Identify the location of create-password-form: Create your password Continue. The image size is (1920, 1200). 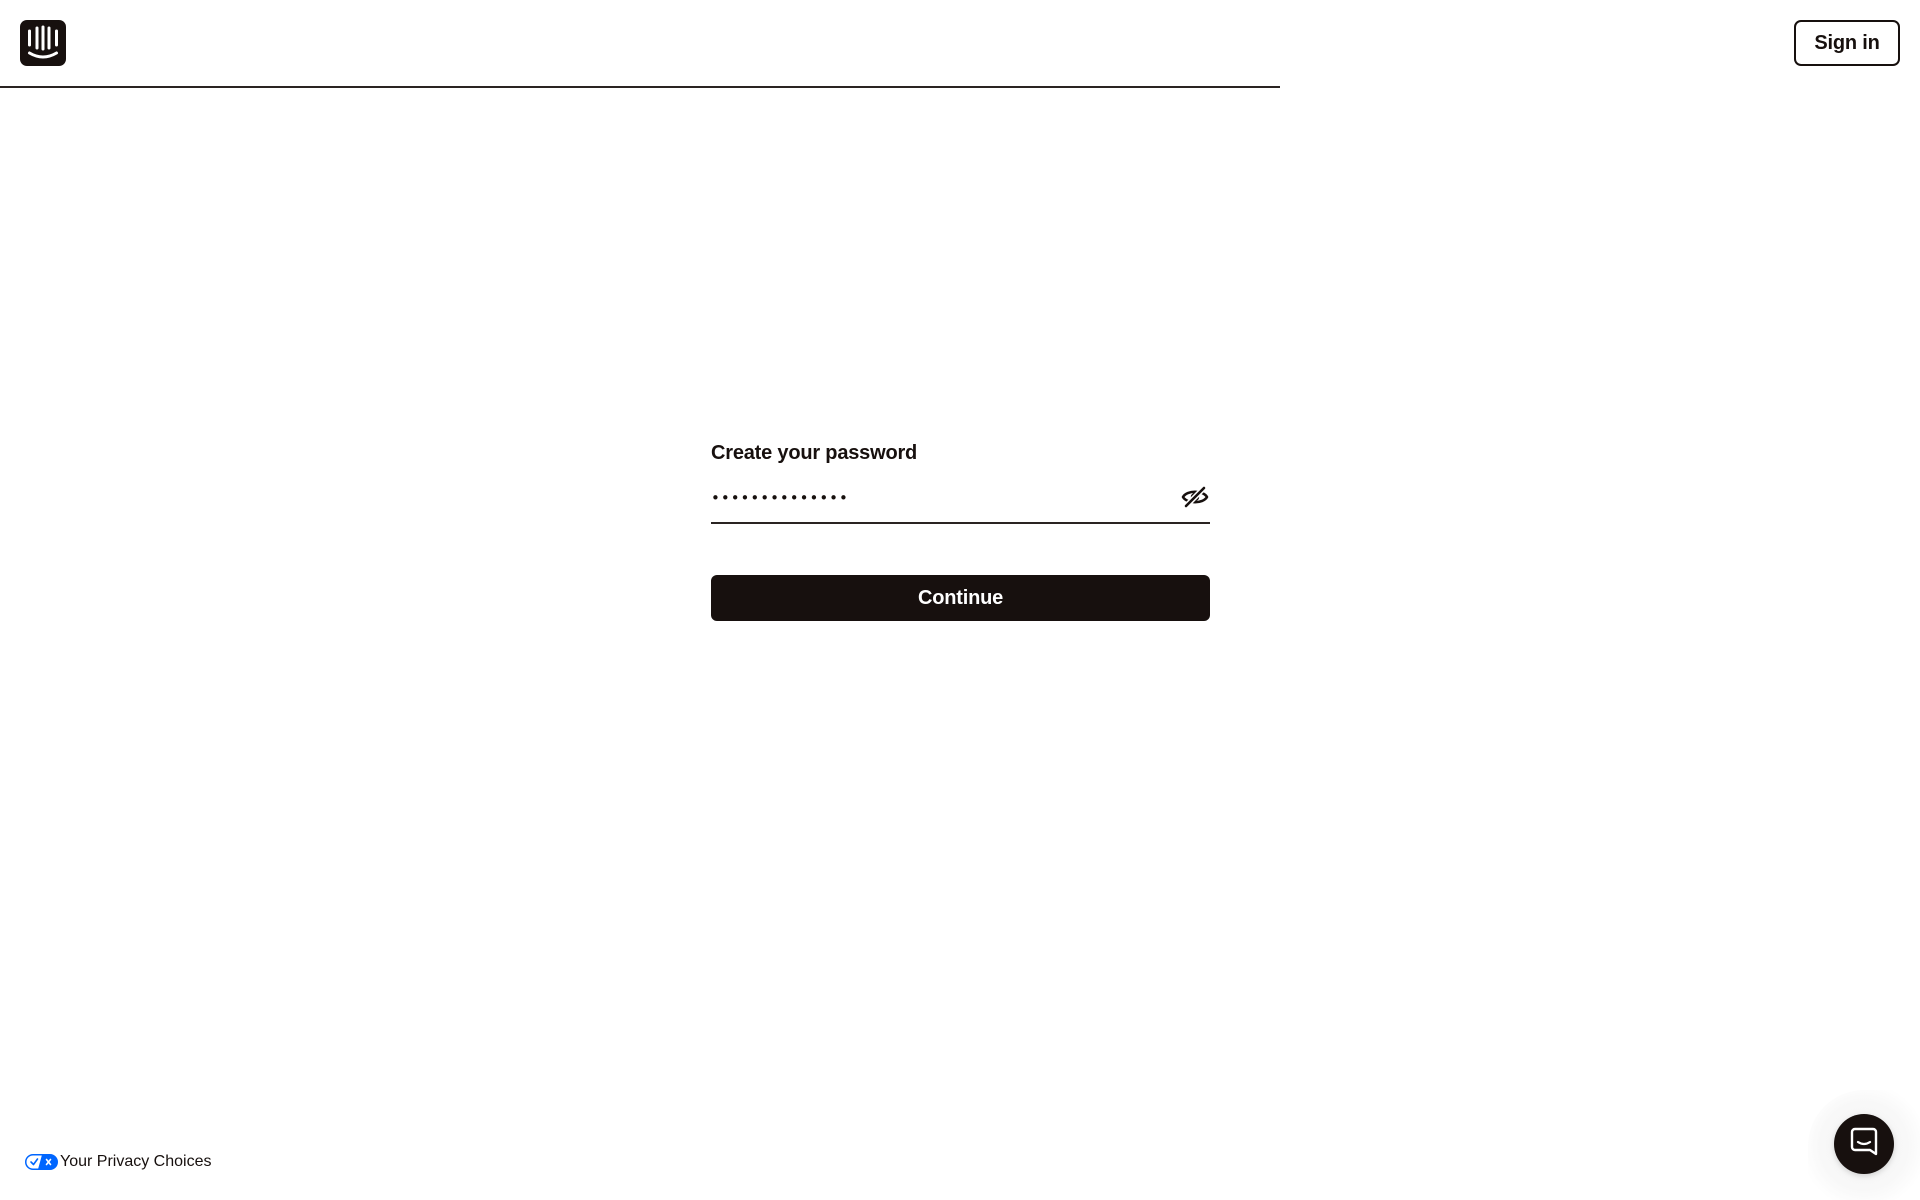
(960, 529).